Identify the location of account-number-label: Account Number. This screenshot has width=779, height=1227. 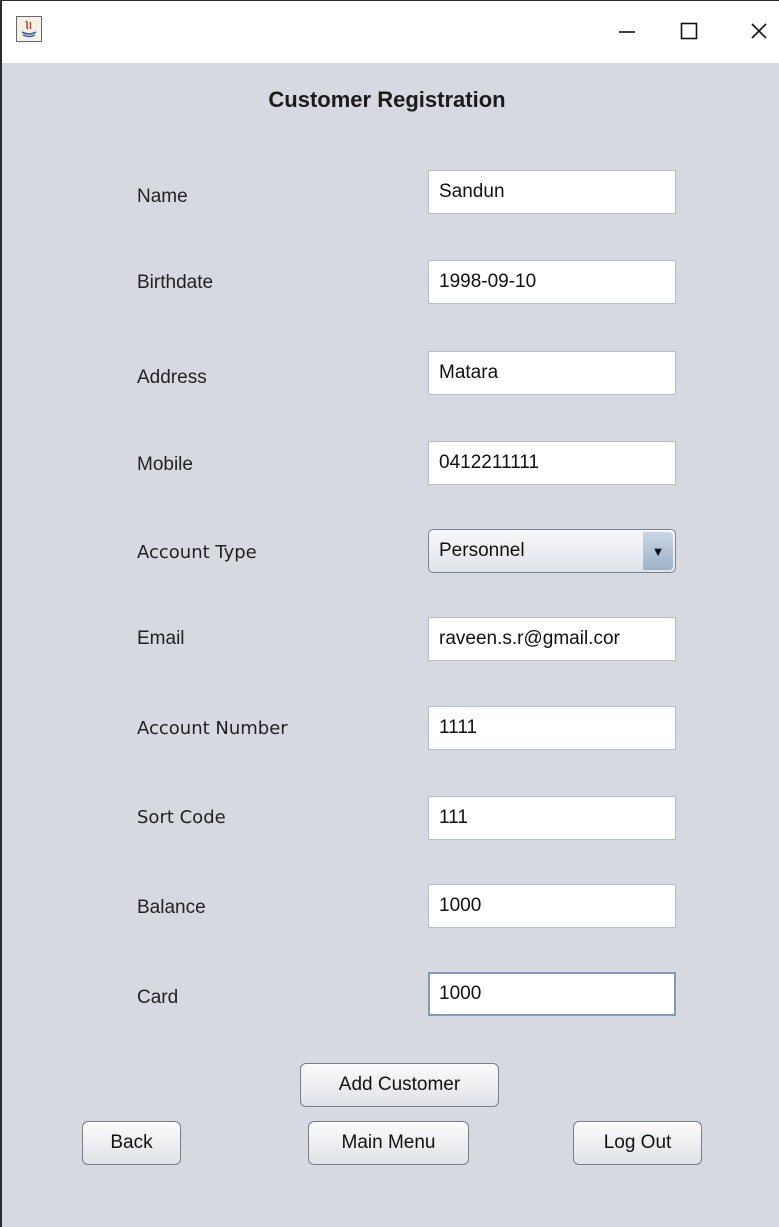
(212, 728).